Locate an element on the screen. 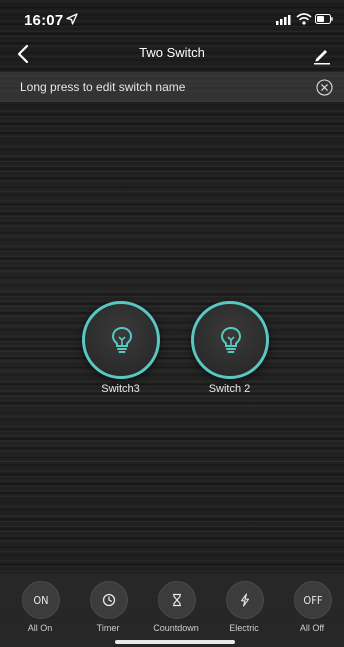 The width and height of the screenshot is (344, 647). navigation-bar: Two Switch is located at coordinates (172, 55).